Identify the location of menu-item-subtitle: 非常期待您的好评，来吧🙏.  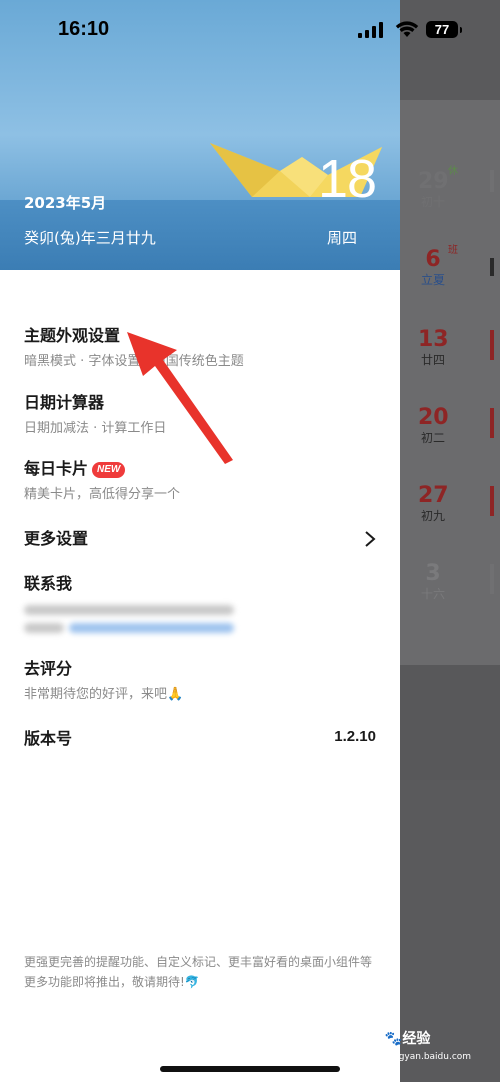
(104, 694).